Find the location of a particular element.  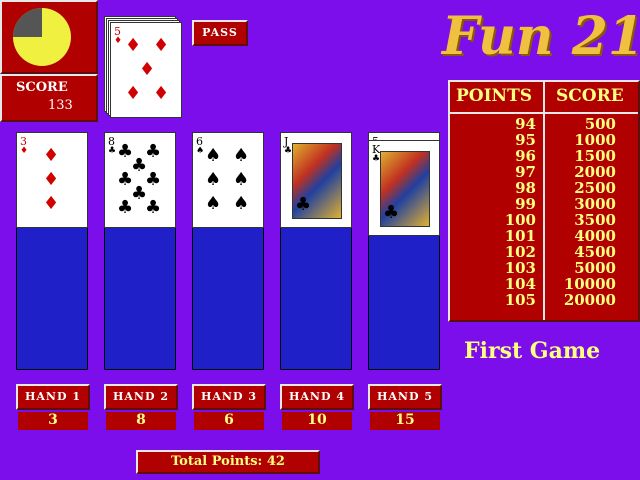

playing-card: 8 ♣ ♣ ♣ ♣ ♣ ♣ ♣ ♣ ♣ is located at coordinates (140, 180).